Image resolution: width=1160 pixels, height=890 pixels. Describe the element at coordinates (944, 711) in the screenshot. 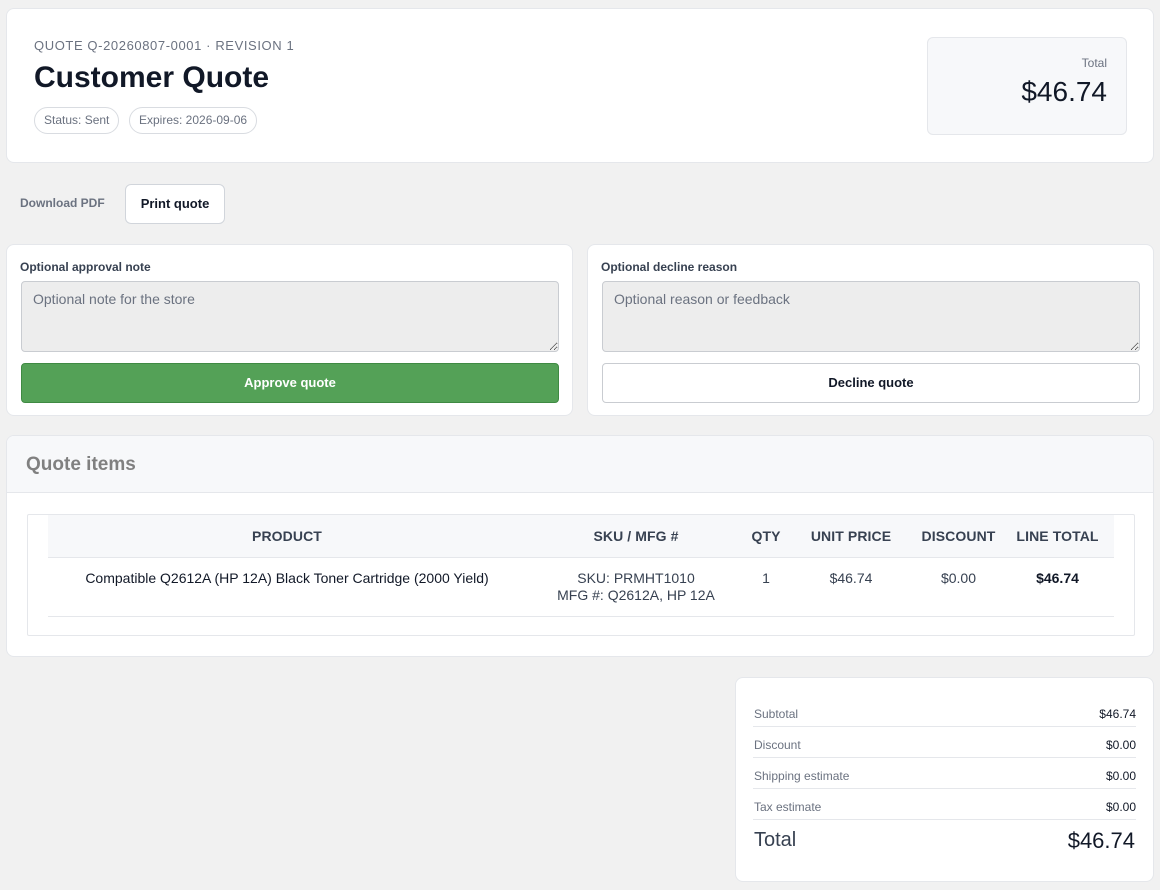

I see `summary-row-subtotal: Subtotal $46.74` at that location.